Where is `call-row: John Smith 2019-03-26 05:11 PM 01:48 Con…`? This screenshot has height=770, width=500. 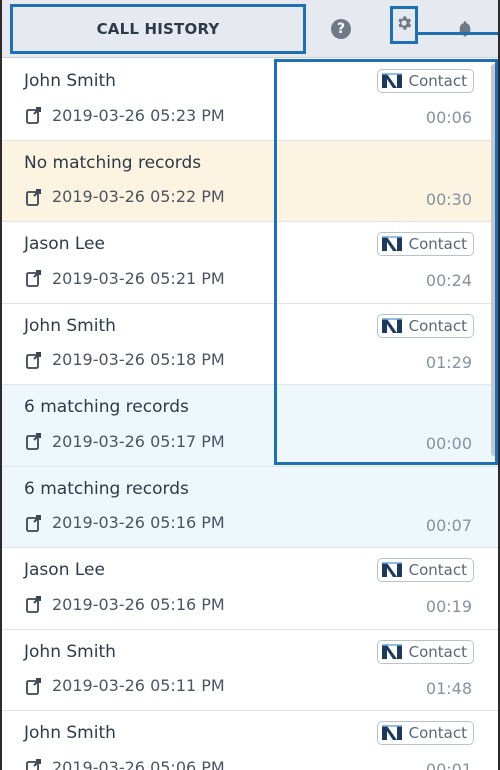
call-row: John Smith 2019-03-26 05:11 PM 01:48 Con… is located at coordinates (250, 670).